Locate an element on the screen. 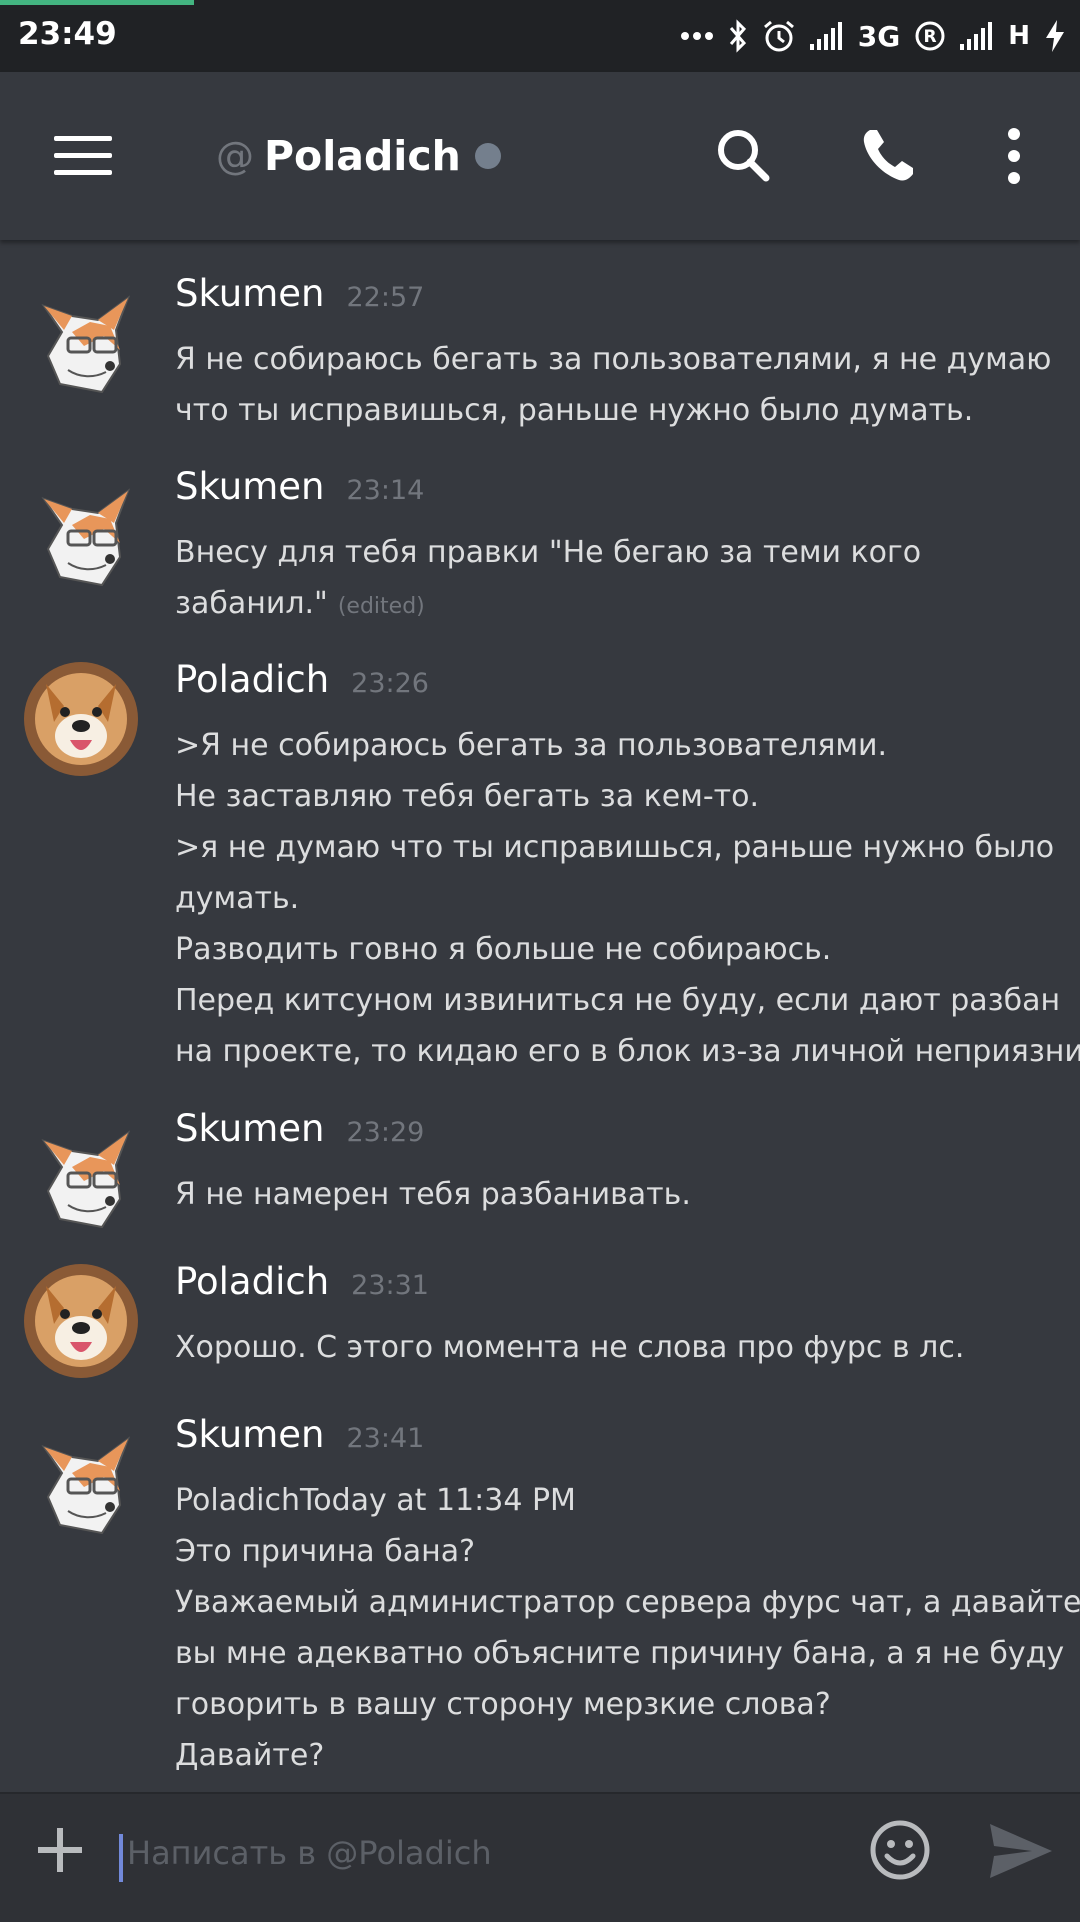 The height and width of the screenshot is (1922, 1080). message-header: Skumen 23:14 is located at coordinates (299, 486).